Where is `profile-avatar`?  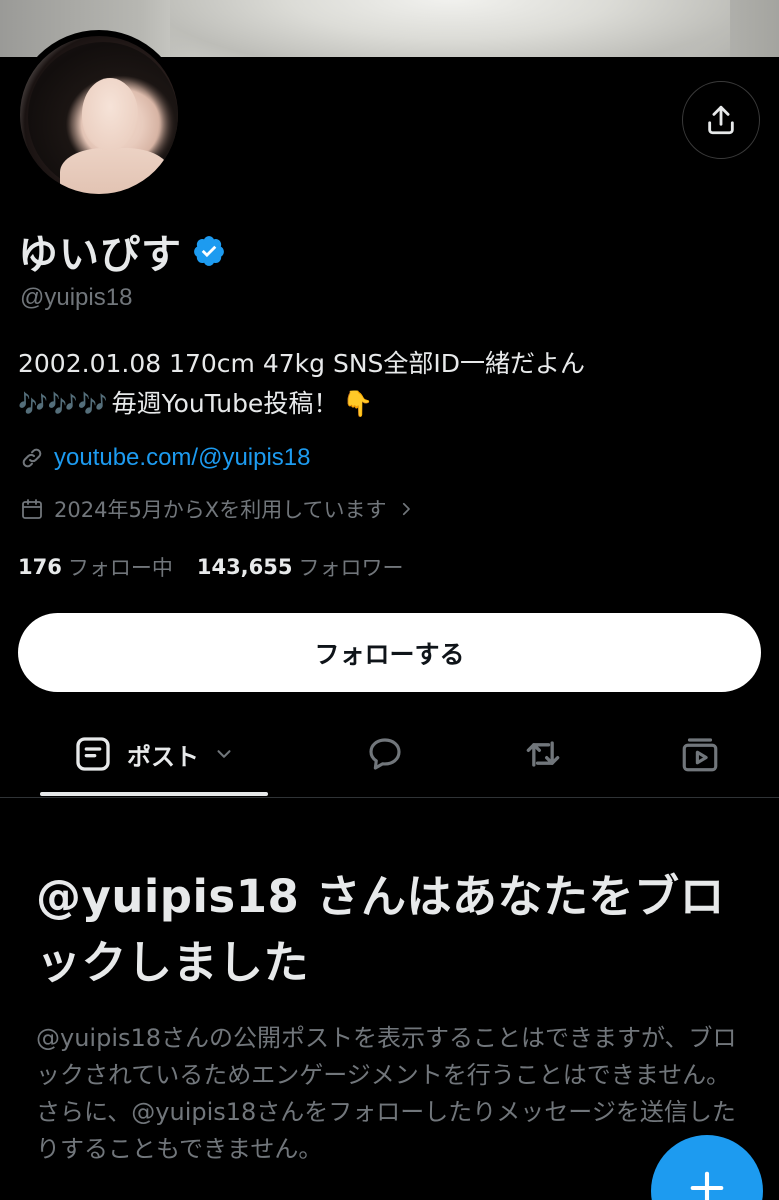 profile-avatar is located at coordinates (99, 115).